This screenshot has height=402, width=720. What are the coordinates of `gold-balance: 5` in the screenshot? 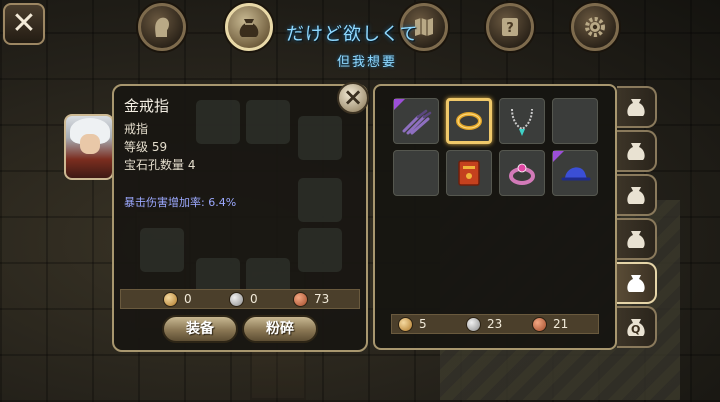 It's located at (412, 324).